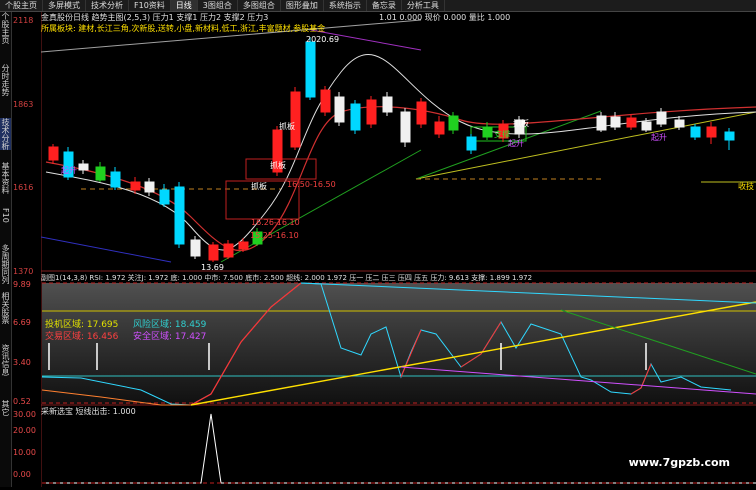 This screenshot has height=490, width=756. Describe the element at coordinates (5, 28) in the screenshot. I see `sidebar-tab: 个股主页` at that location.